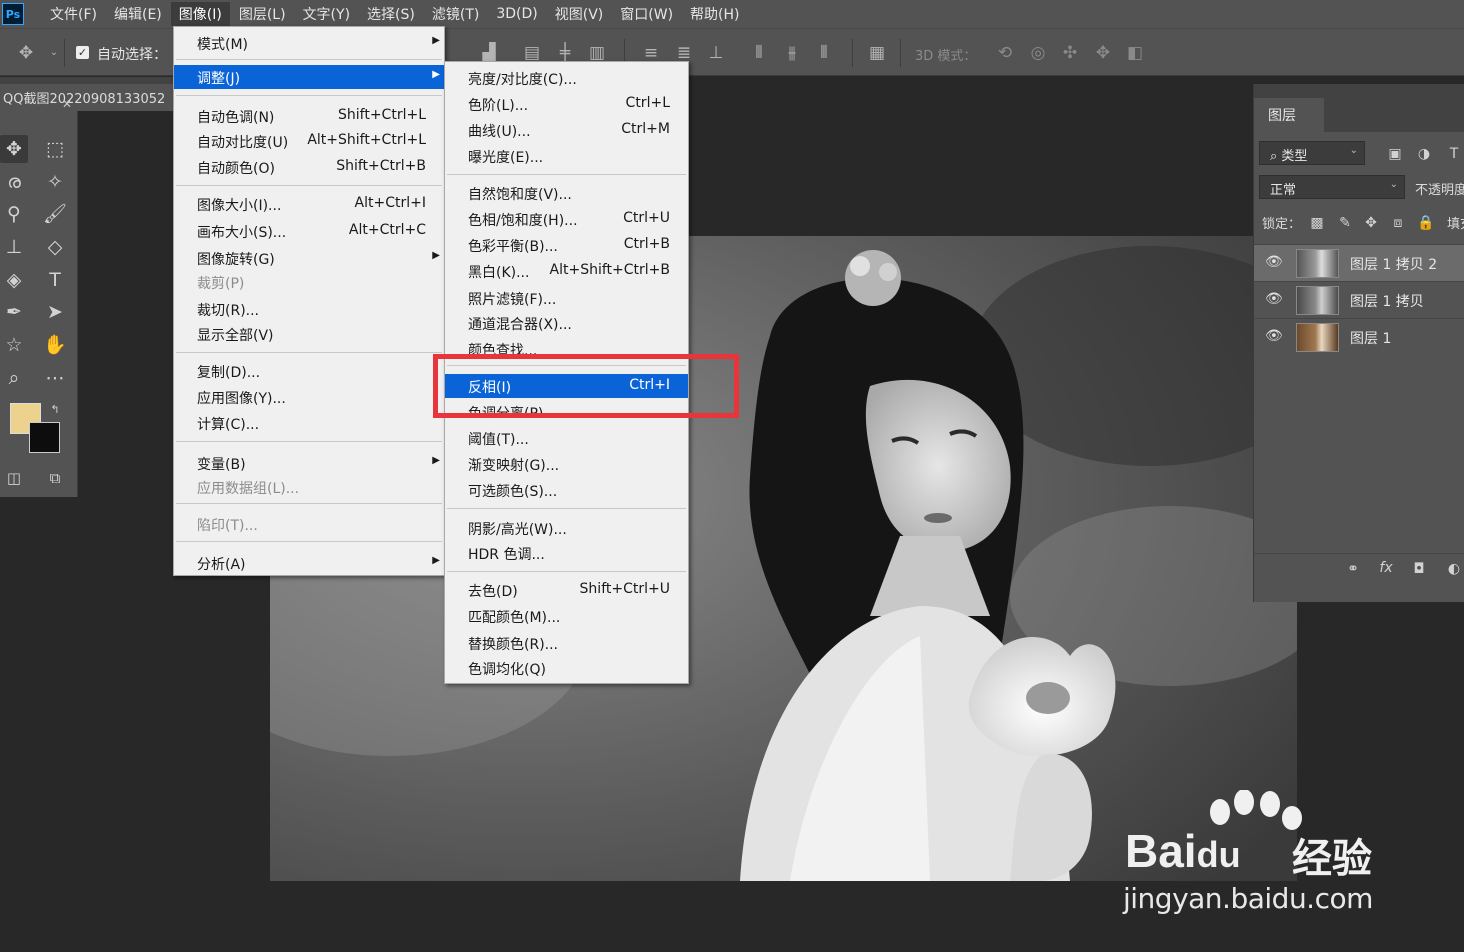  Describe the element at coordinates (55, 247) in the screenshot. I see `eraser-tool-icon: ◇` at that location.